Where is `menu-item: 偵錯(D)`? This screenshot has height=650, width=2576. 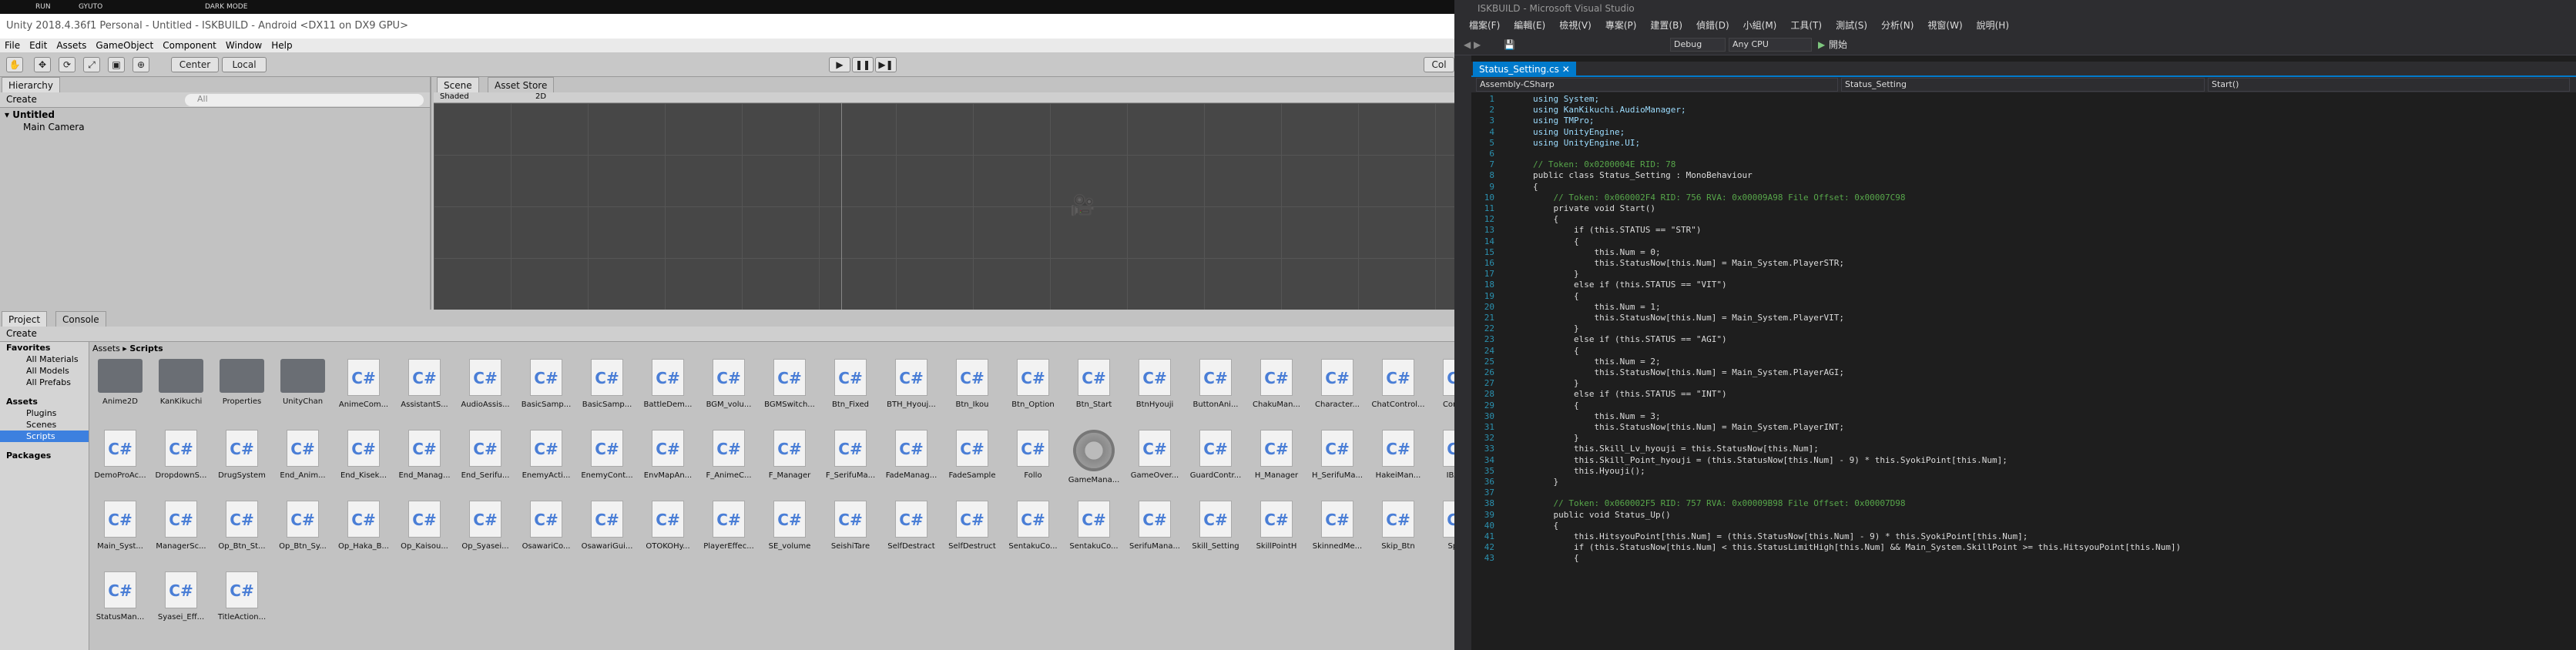 menu-item: 偵錯(D) is located at coordinates (1712, 26).